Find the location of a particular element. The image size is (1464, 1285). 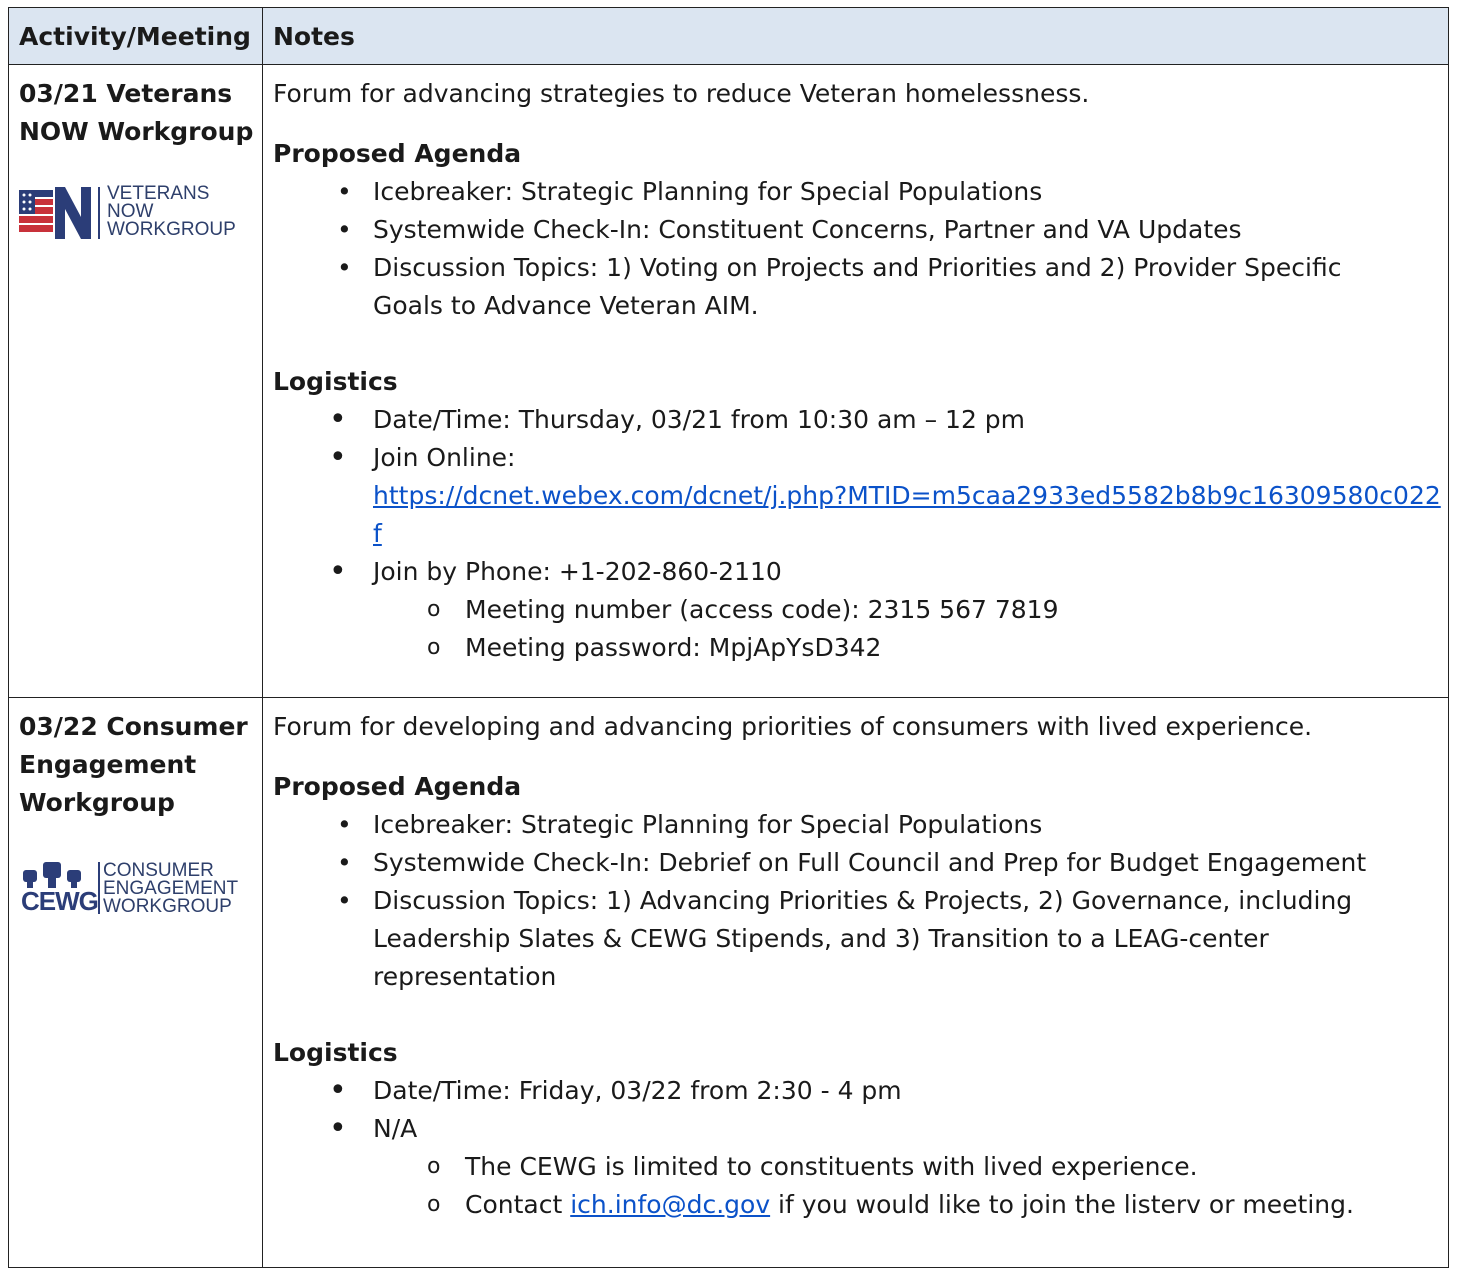

cewg-mark: CEWG is located at coordinates (60, 901).